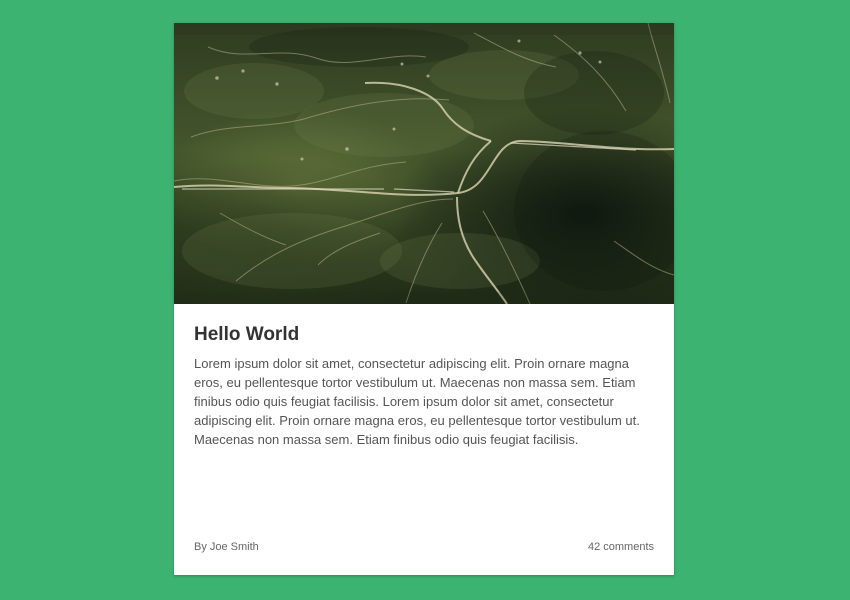 This screenshot has height=600, width=850. Describe the element at coordinates (247, 334) in the screenshot. I see `card-title: Hello World` at that location.